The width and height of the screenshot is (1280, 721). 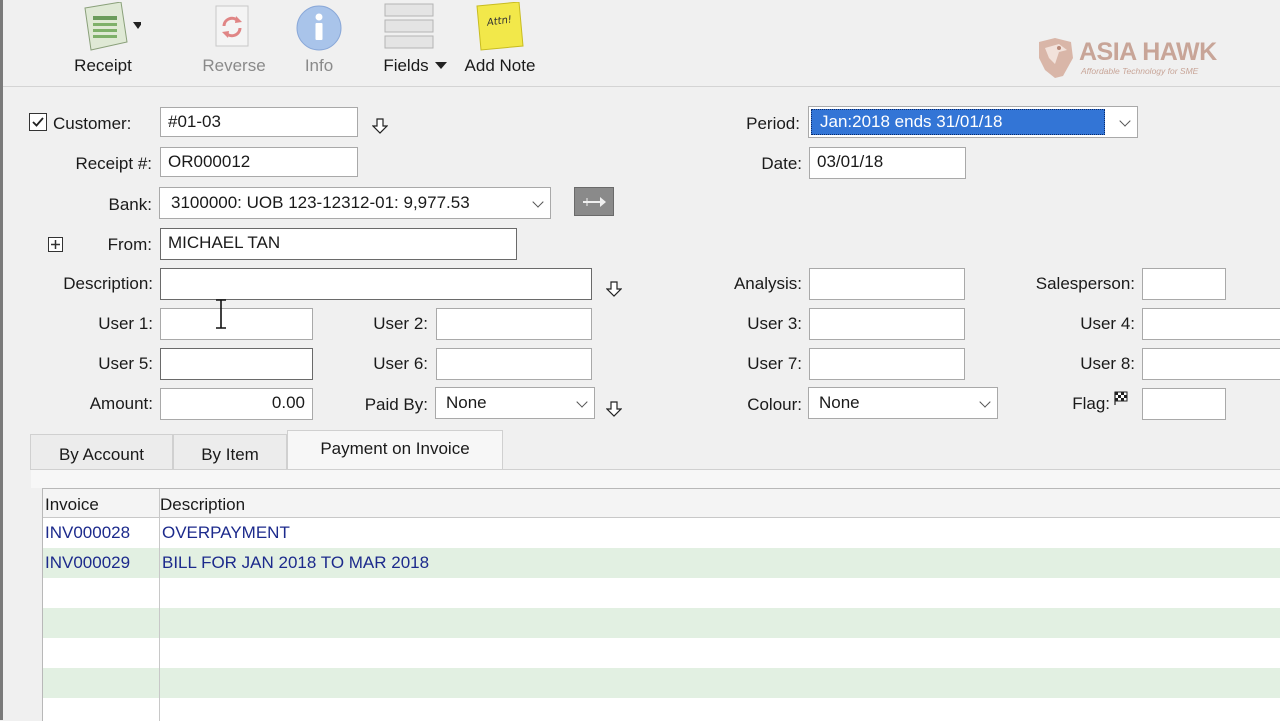 What do you see at coordinates (202, 505) in the screenshot?
I see `column-header-description: Description` at bounding box center [202, 505].